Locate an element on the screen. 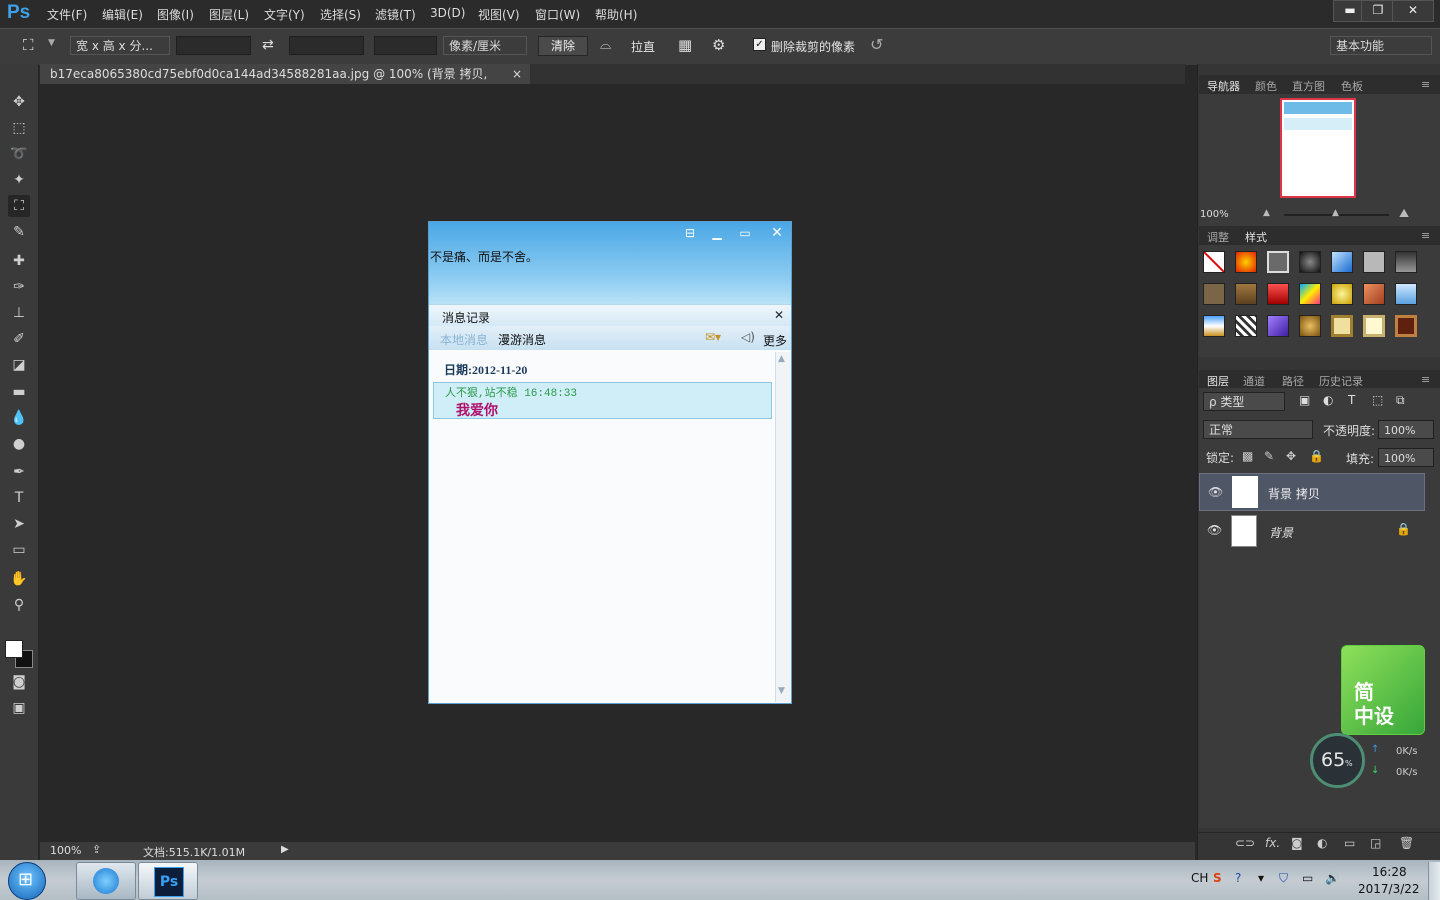 The width and height of the screenshot is (1440, 900). panel-menu-icon: ≡ is located at coordinates (1425, 84).